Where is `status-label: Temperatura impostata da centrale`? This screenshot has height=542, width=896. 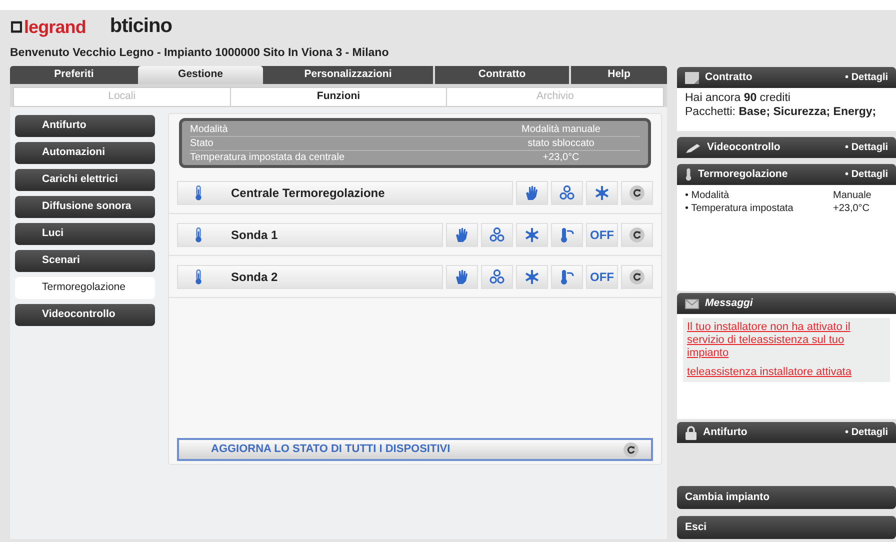 status-label: Temperatura impostata da centrale is located at coordinates (268, 158).